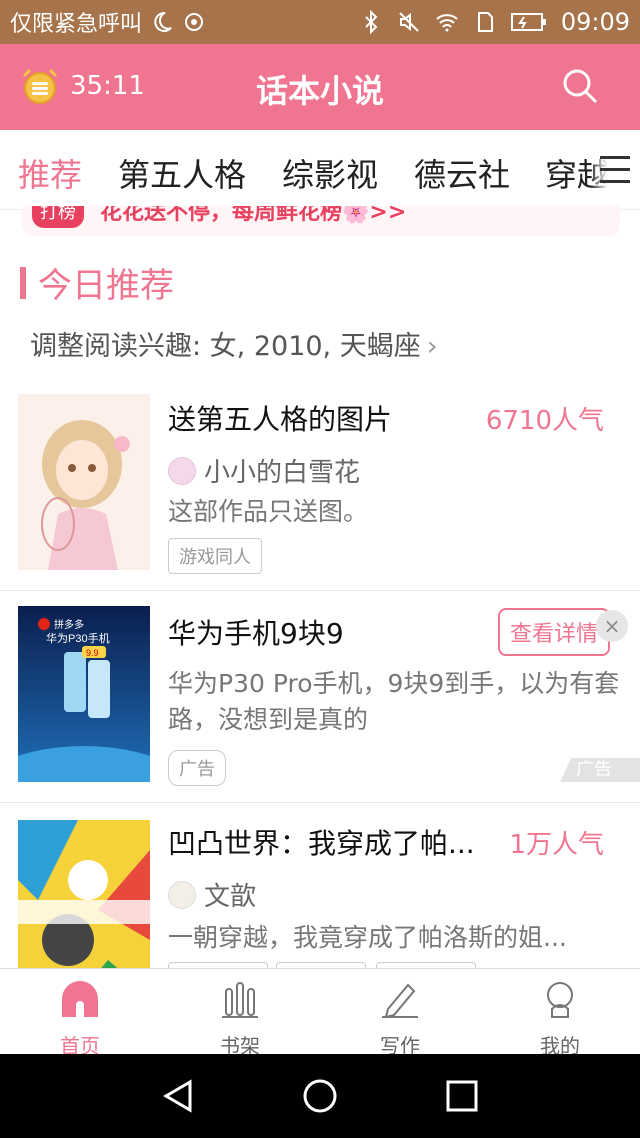  I want to click on category-tabs: 推荐 第五人格 综影视 德云社 穿越, so click(320, 170).